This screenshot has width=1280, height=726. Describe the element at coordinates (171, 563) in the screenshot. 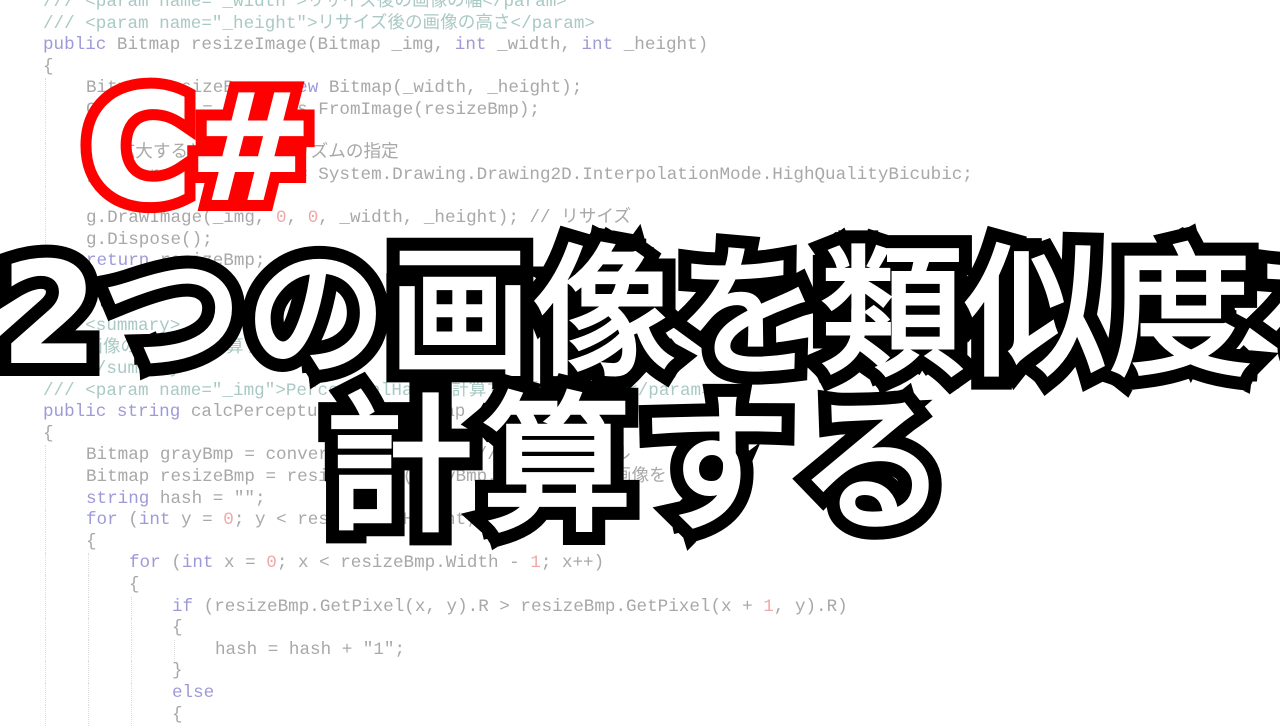

I see `code-token: (` at that location.